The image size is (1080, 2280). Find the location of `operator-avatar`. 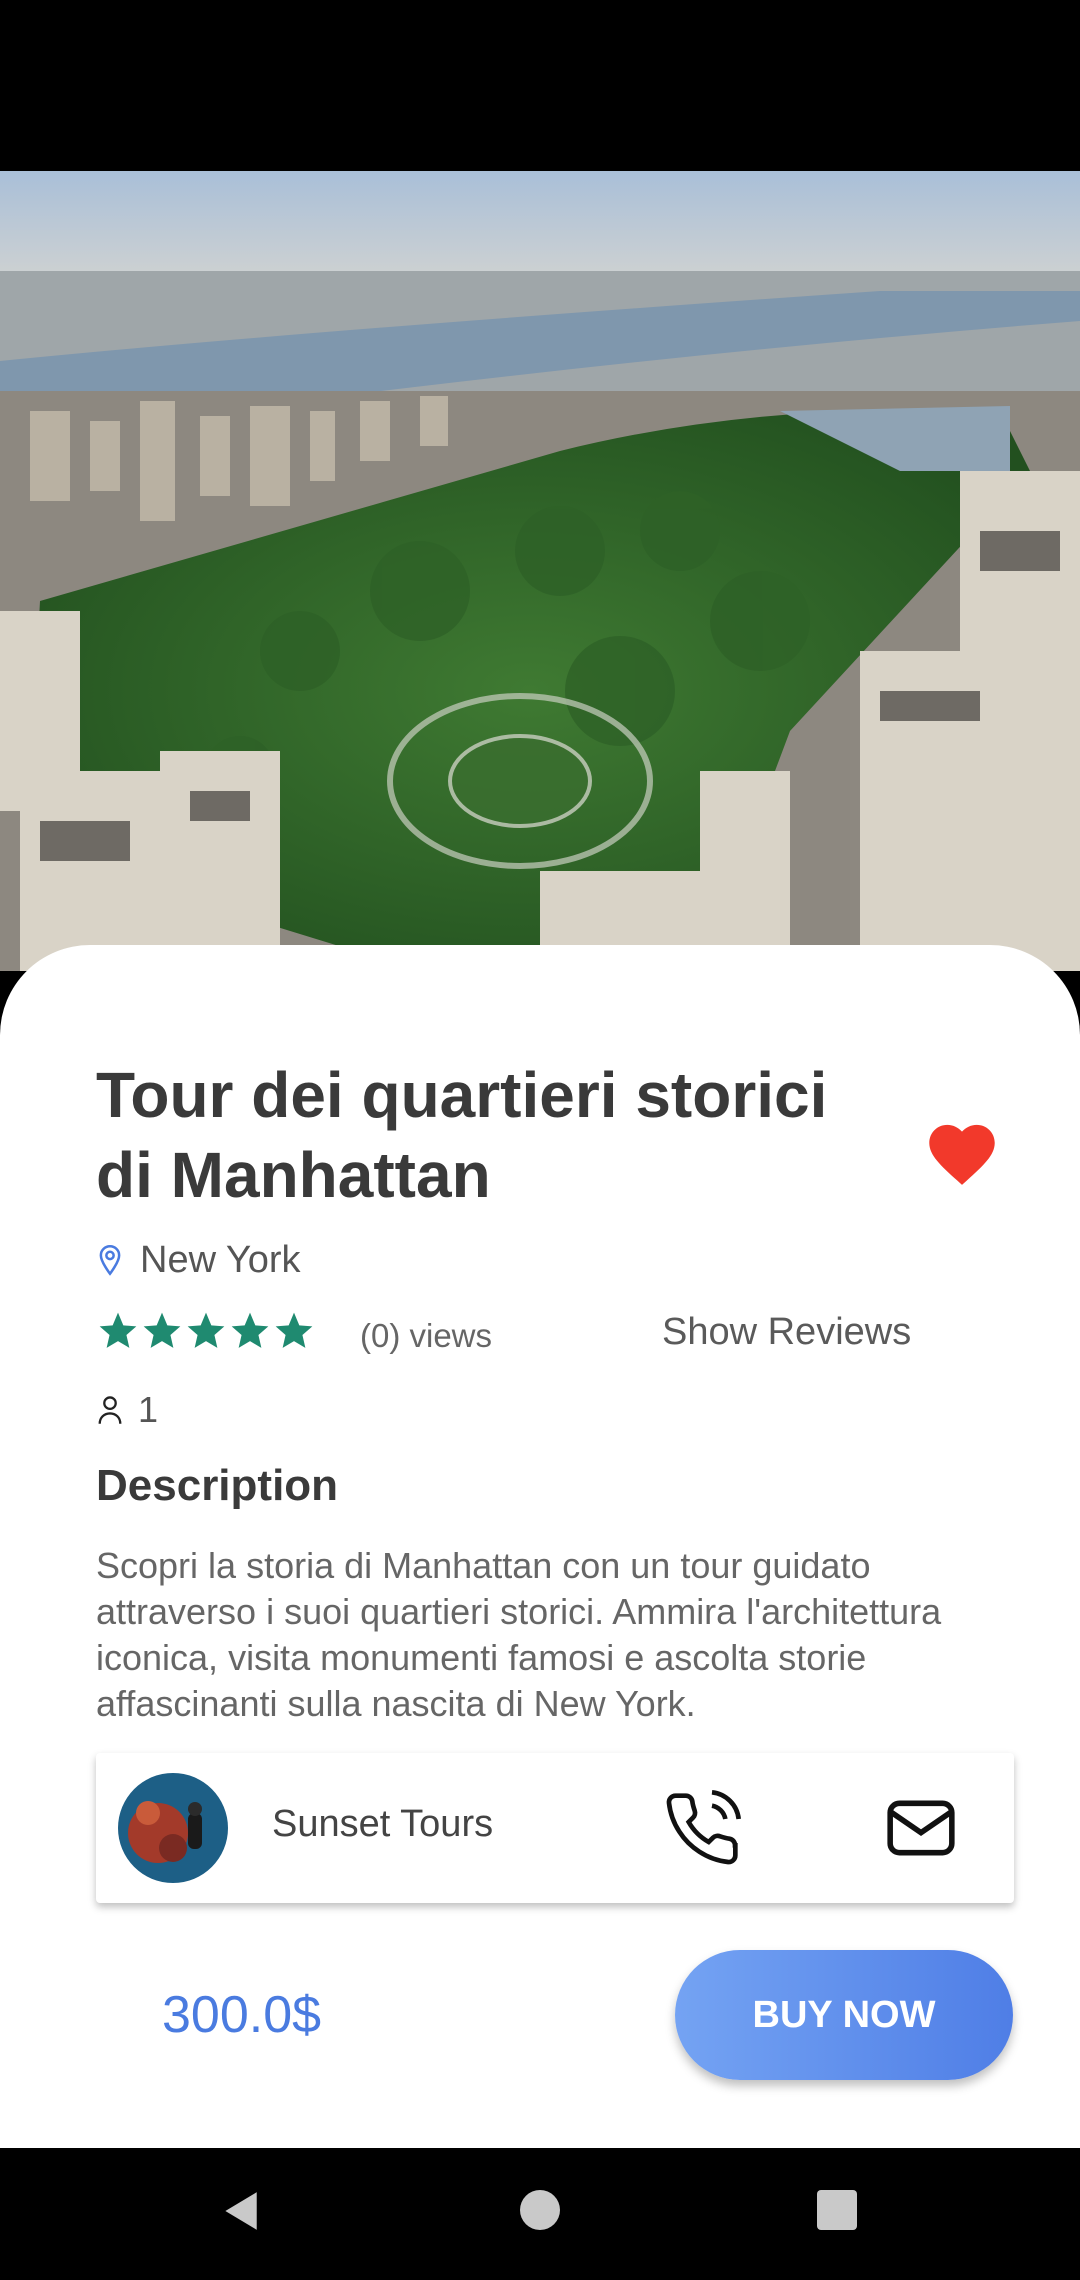

operator-avatar is located at coordinates (173, 1828).